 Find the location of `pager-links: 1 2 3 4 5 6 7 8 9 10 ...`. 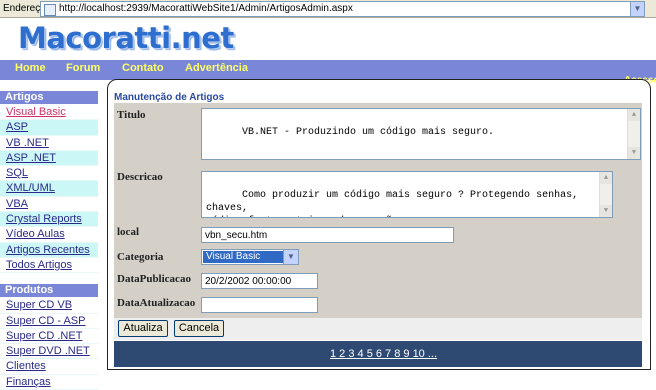

pager-links: 1 2 3 4 5 6 7 8 9 10 ... is located at coordinates (383, 354).